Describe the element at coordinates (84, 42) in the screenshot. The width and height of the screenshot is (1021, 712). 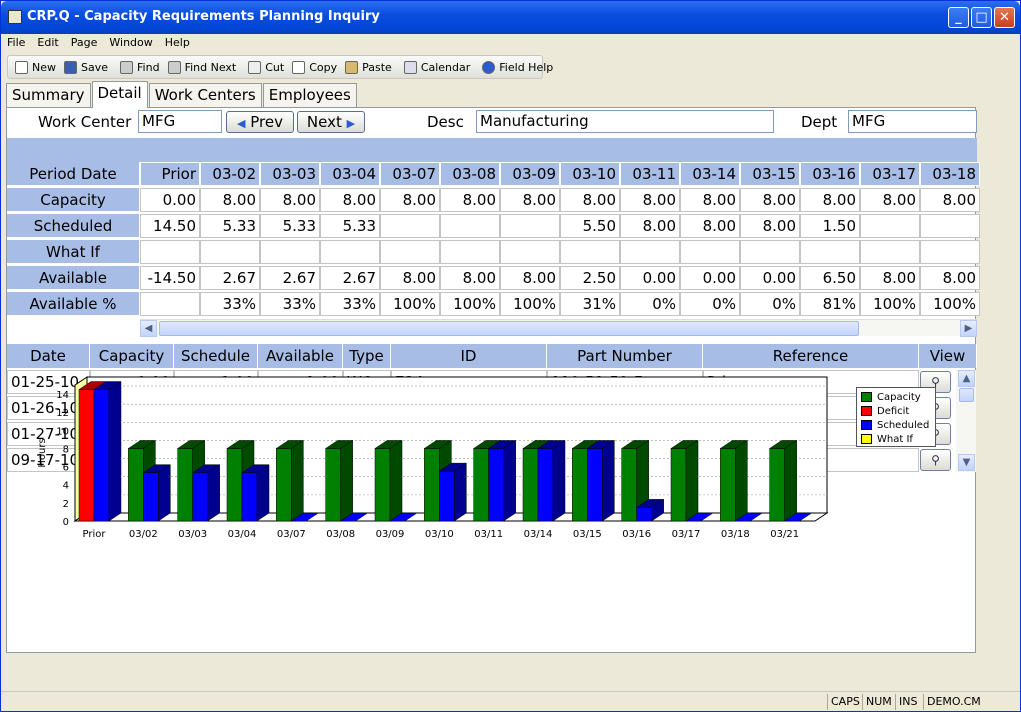
I see `menu-page: Page` at that location.